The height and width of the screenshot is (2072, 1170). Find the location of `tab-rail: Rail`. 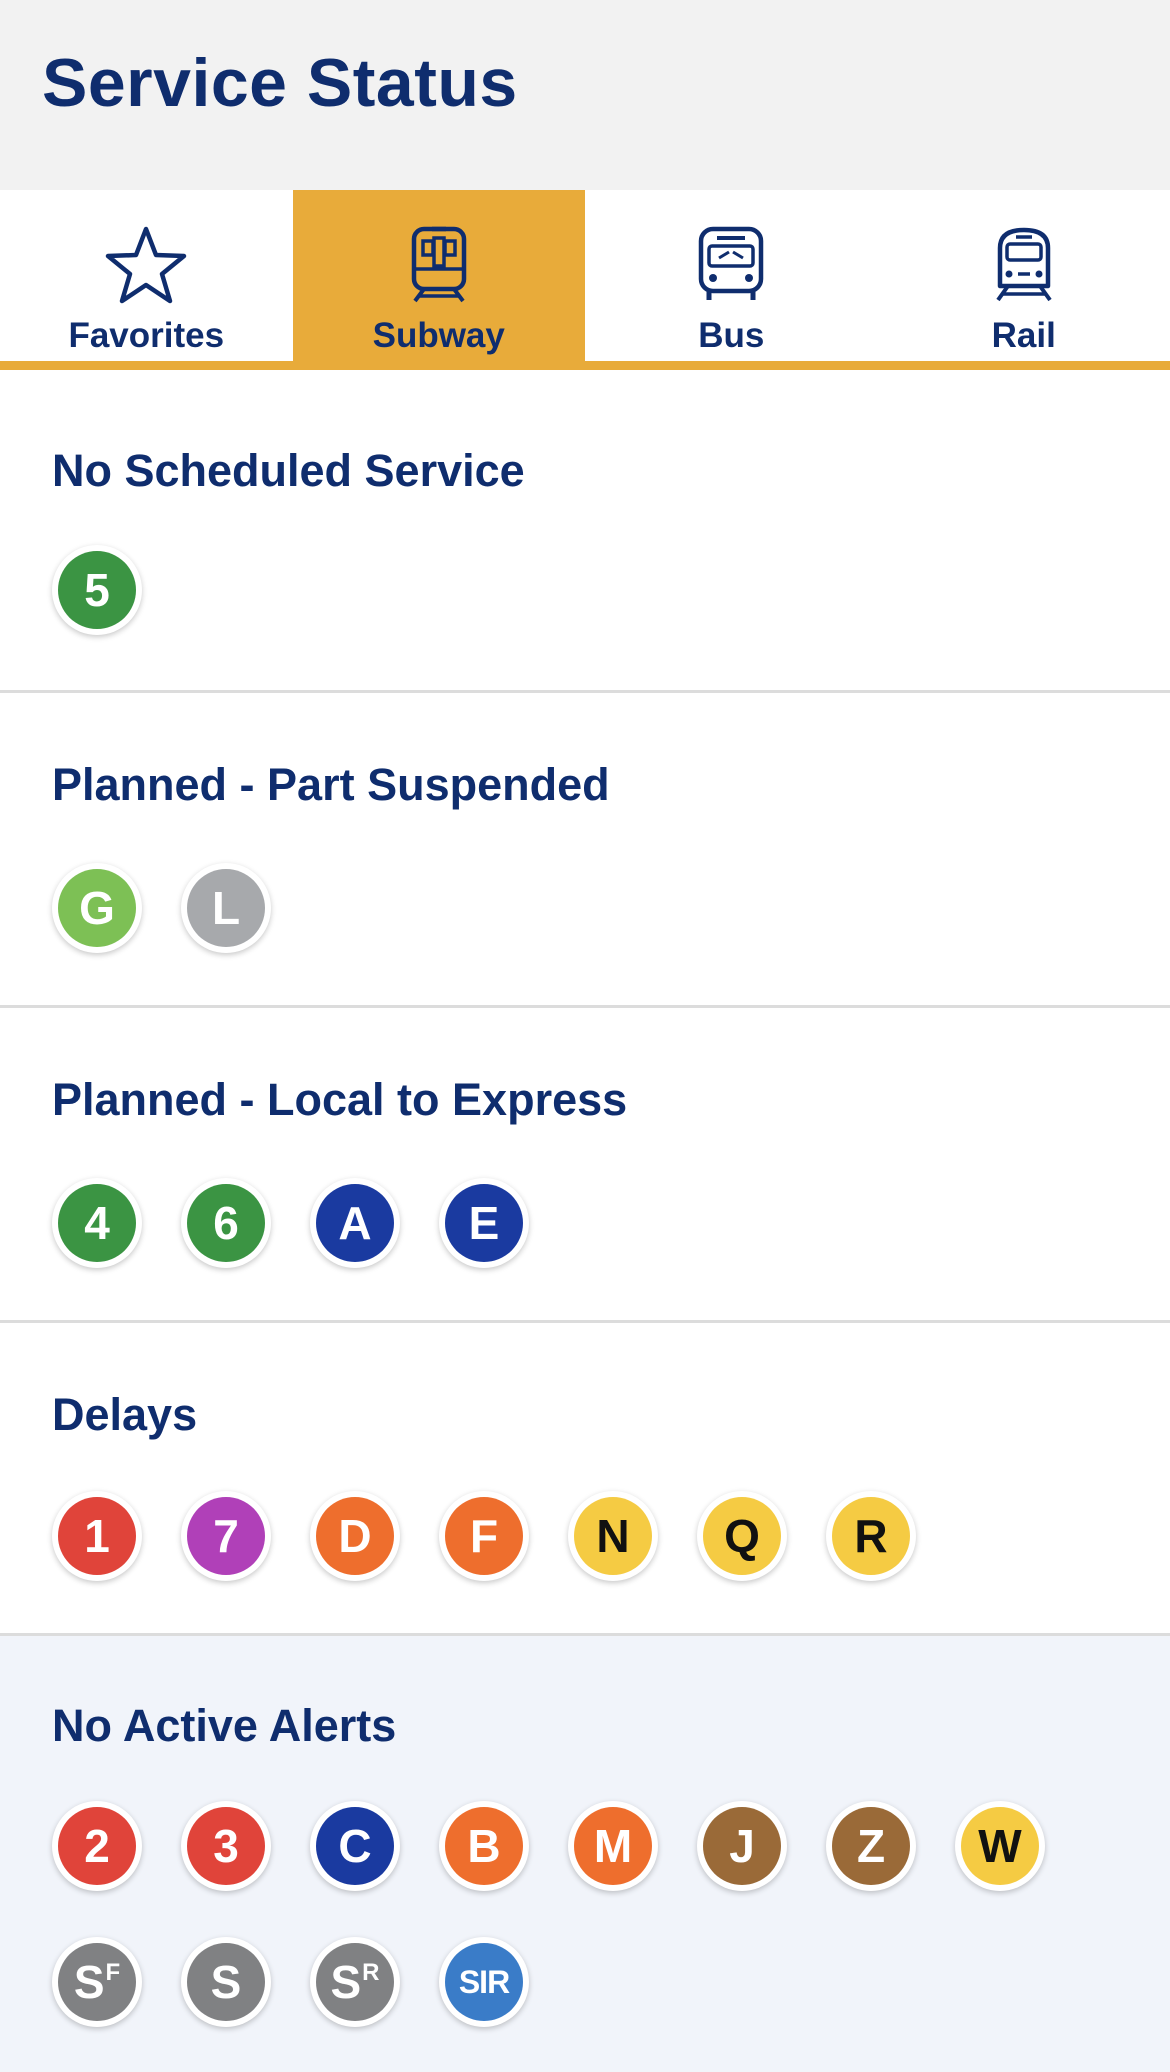

tab-rail: Rail is located at coordinates (1024, 275).